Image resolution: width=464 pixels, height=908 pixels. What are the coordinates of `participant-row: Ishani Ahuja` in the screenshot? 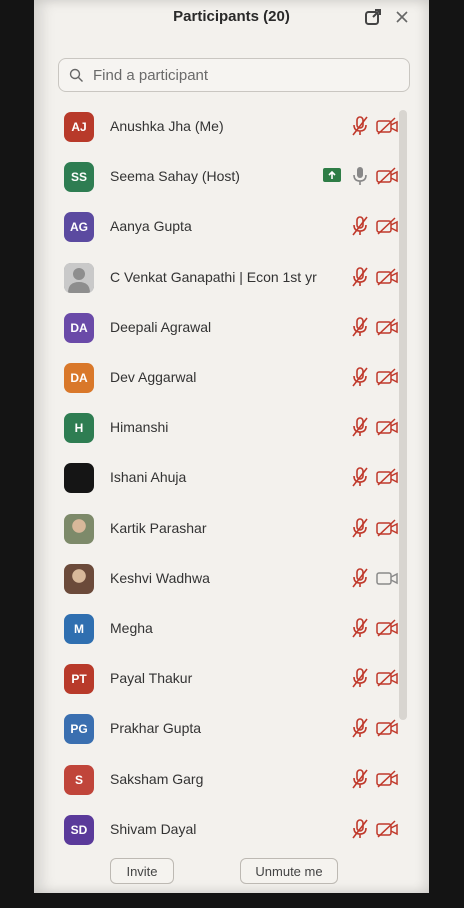 It's located at (231, 480).